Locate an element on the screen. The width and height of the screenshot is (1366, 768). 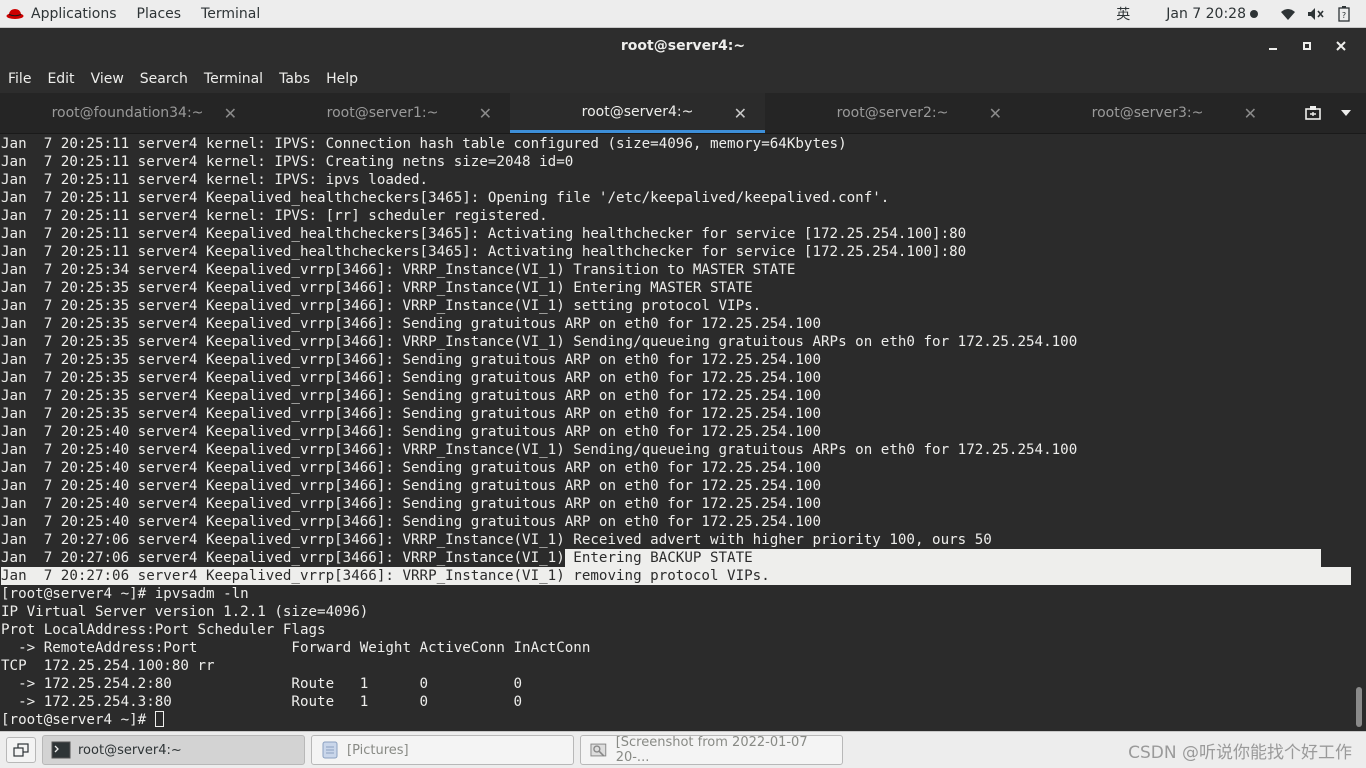
menu-file: File is located at coordinates (19, 79).